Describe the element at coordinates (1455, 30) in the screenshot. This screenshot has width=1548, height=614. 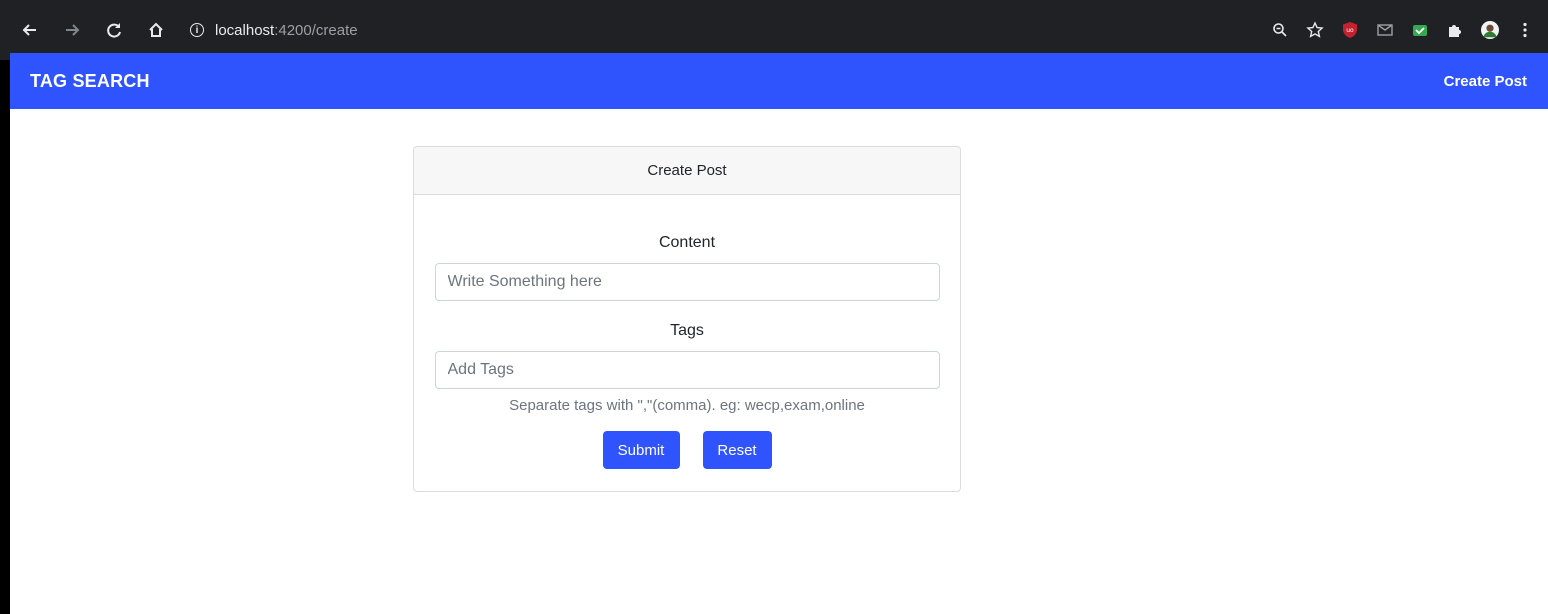
I see `puzzle-icon` at that location.